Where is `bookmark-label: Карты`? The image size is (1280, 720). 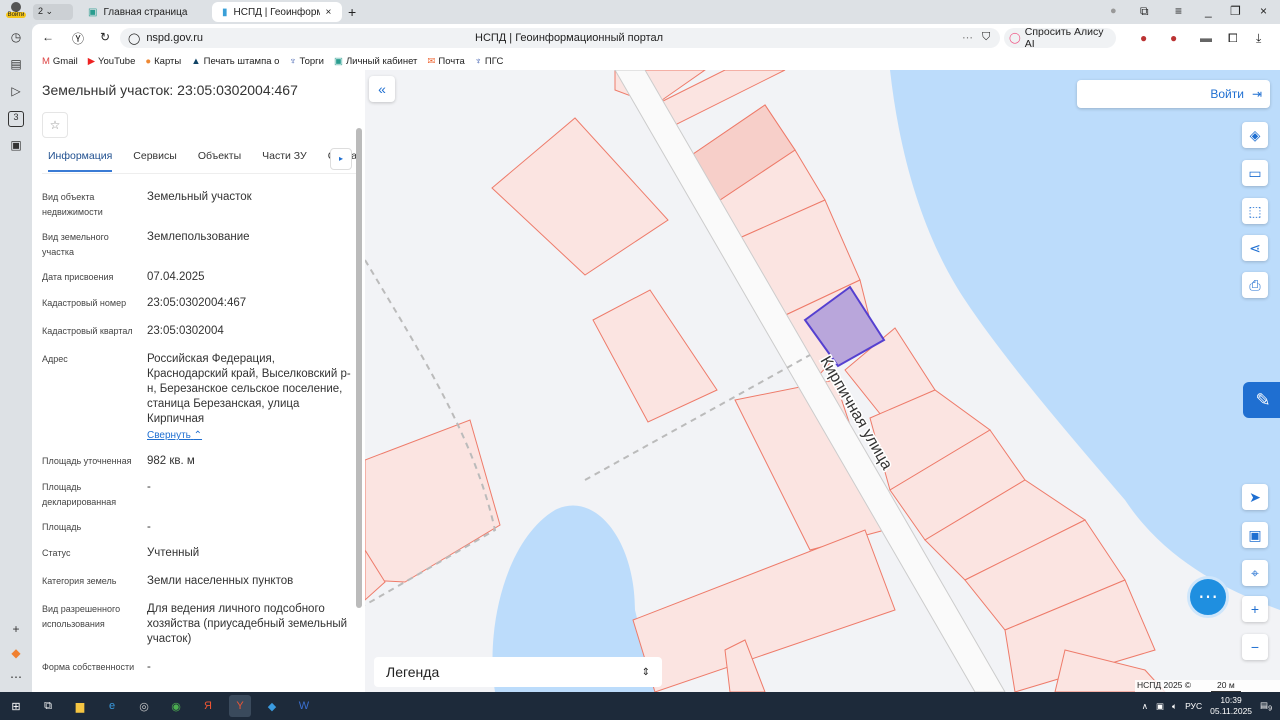 bookmark-label: Карты is located at coordinates (168, 61).